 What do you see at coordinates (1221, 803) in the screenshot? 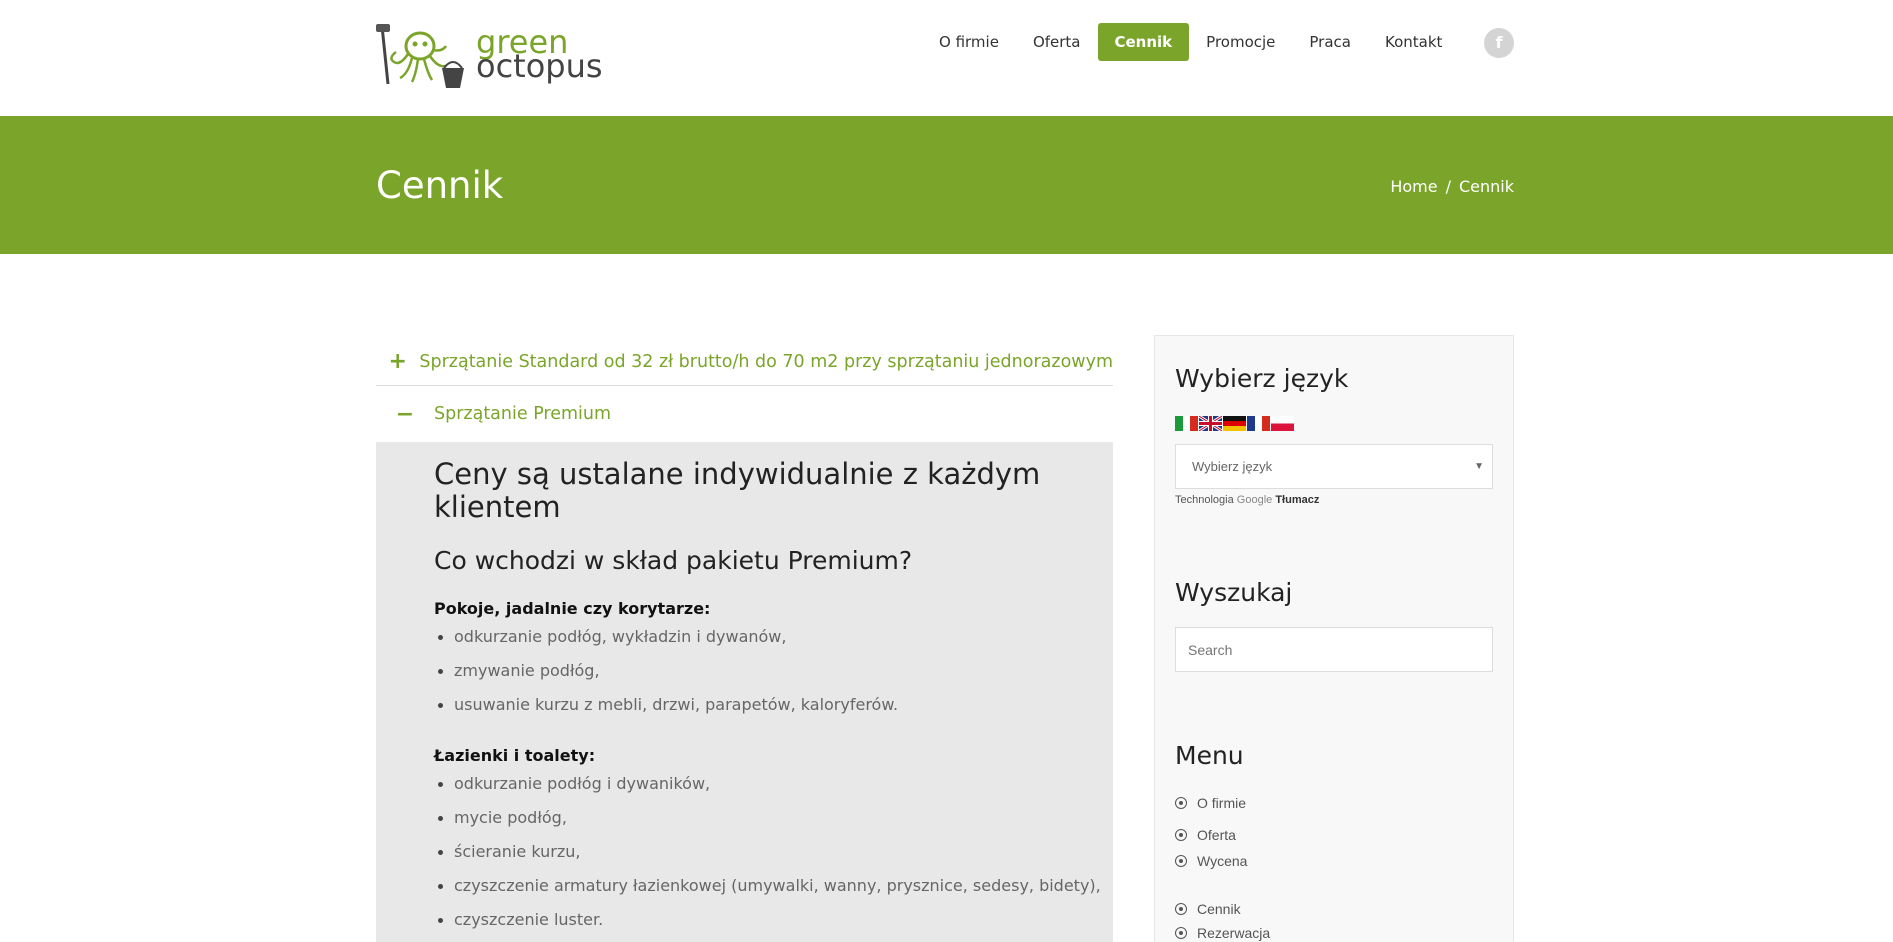
I see `sidebar-item-label: O firmie` at bounding box center [1221, 803].